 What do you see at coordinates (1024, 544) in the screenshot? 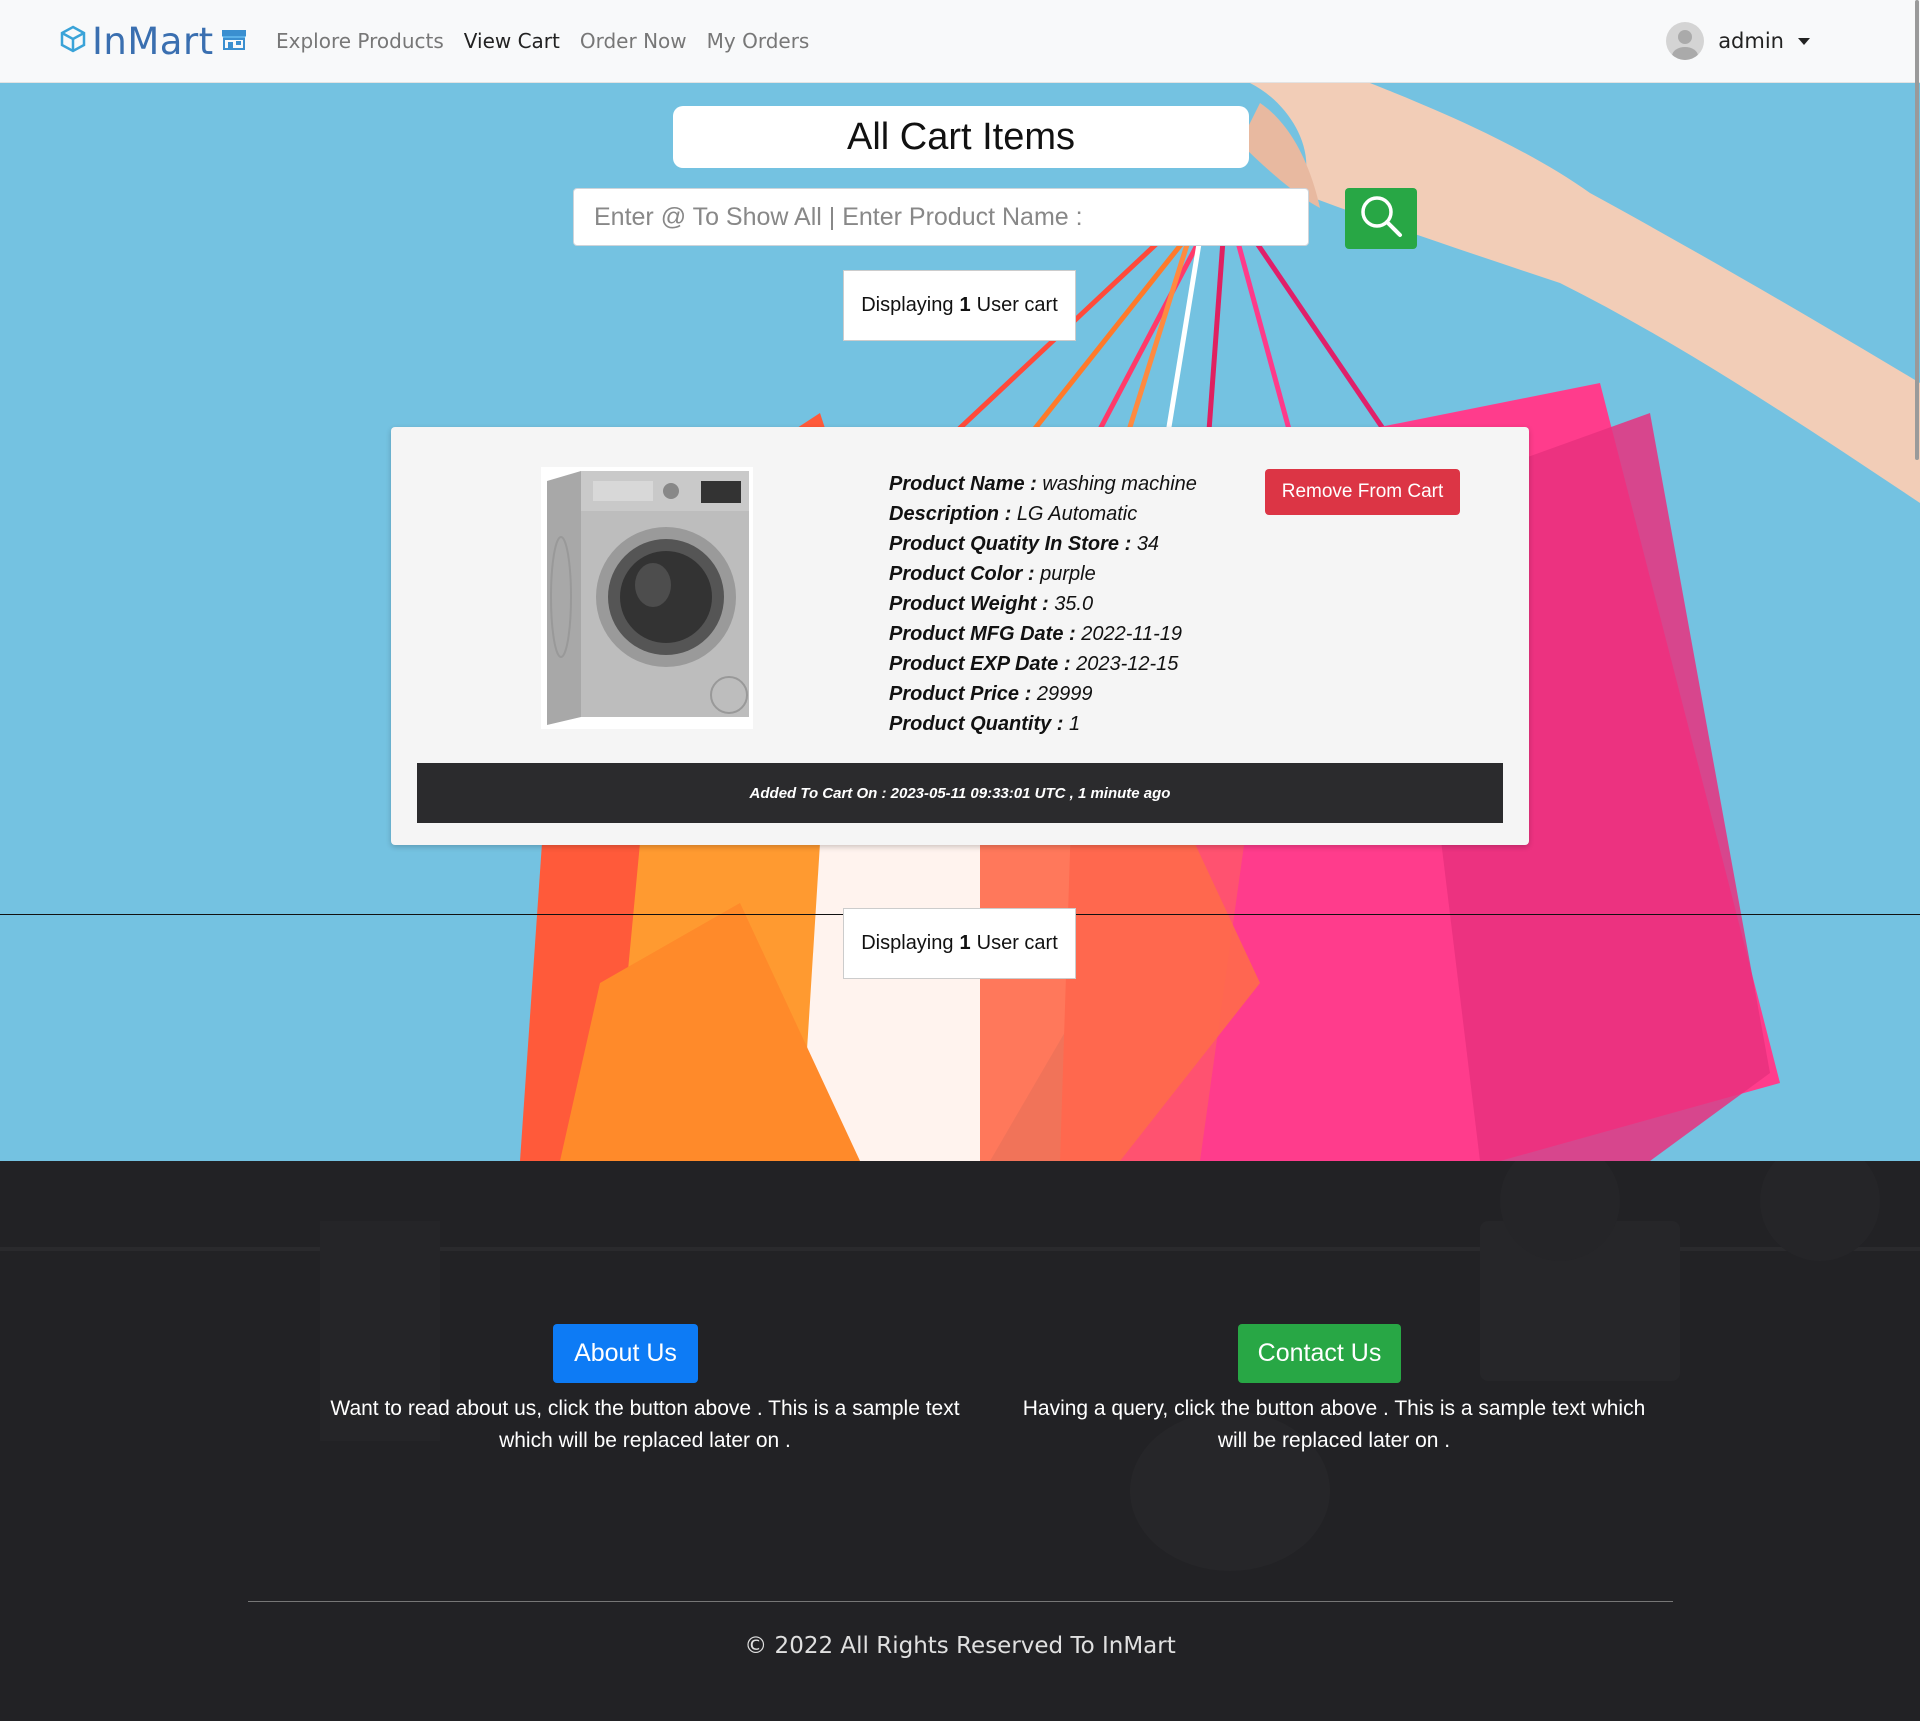
I see `detail-quantity-in-store: Product Quatity In Store : 34` at bounding box center [1024, 544].